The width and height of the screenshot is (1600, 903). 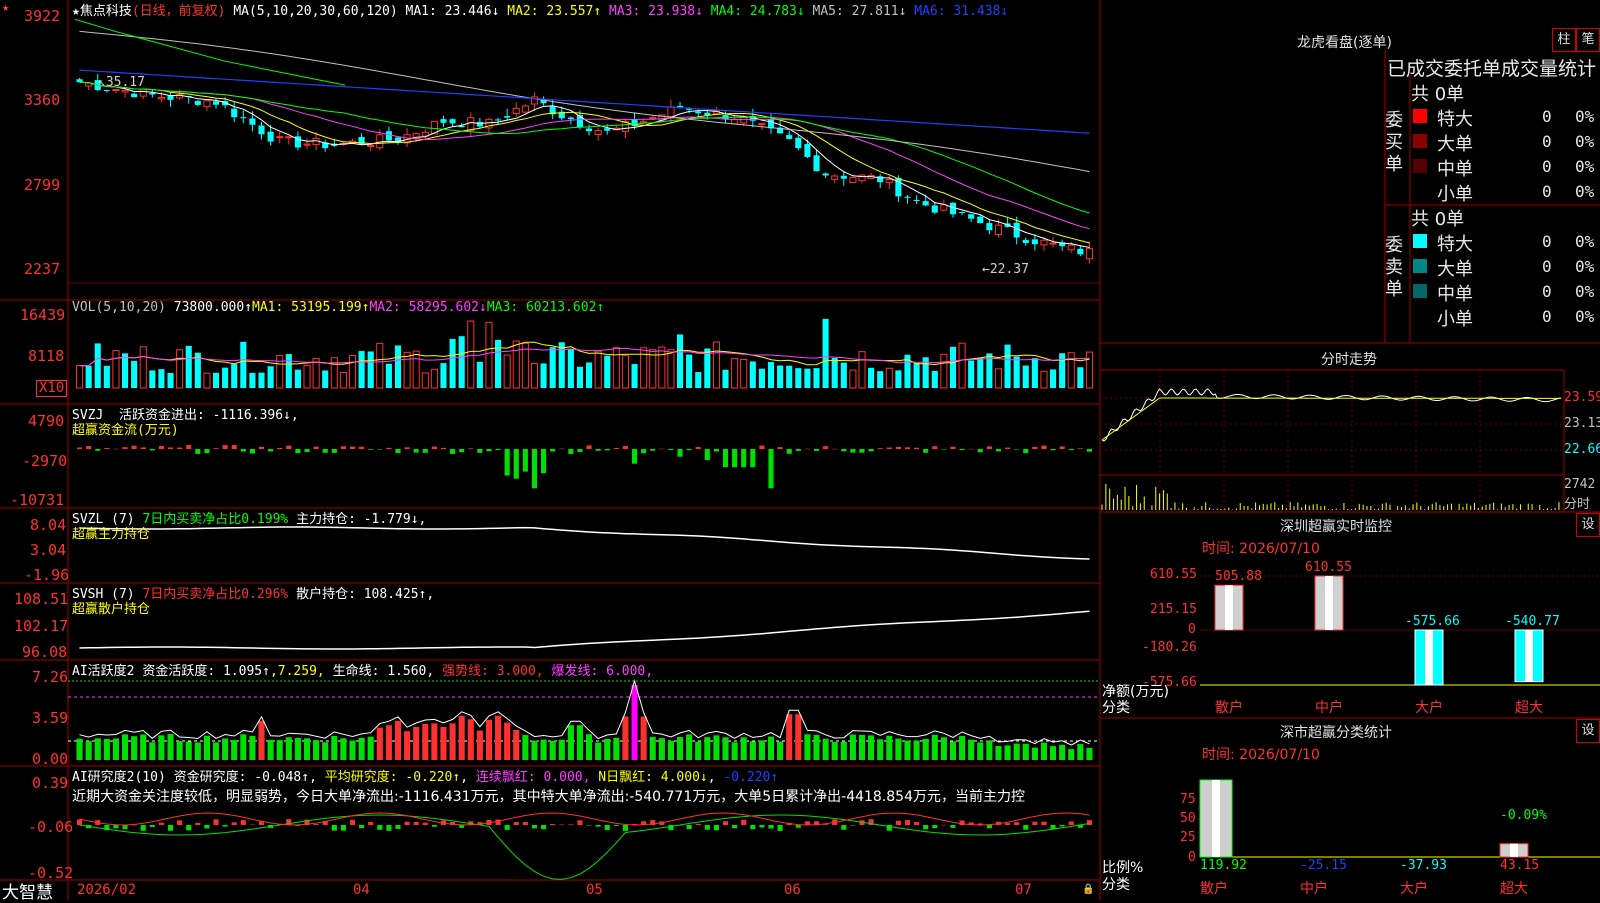 What do you see at coordinates (179, 11) in the screenshot?
I see `period-label: (日线，前复权)` at bounding box center [179, 11].